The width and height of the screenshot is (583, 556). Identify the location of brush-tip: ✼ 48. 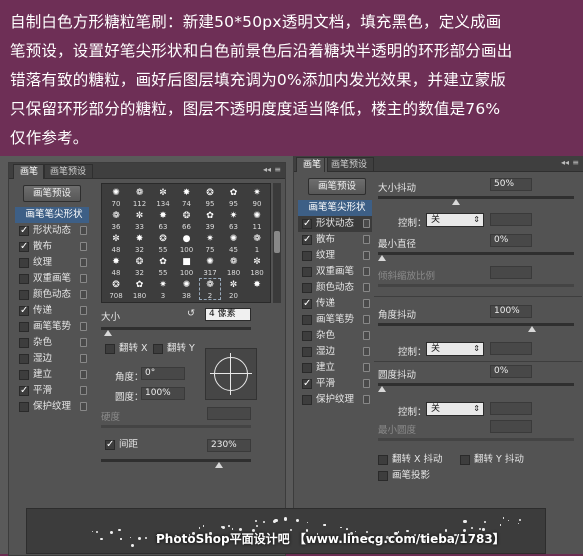
(116, 243).